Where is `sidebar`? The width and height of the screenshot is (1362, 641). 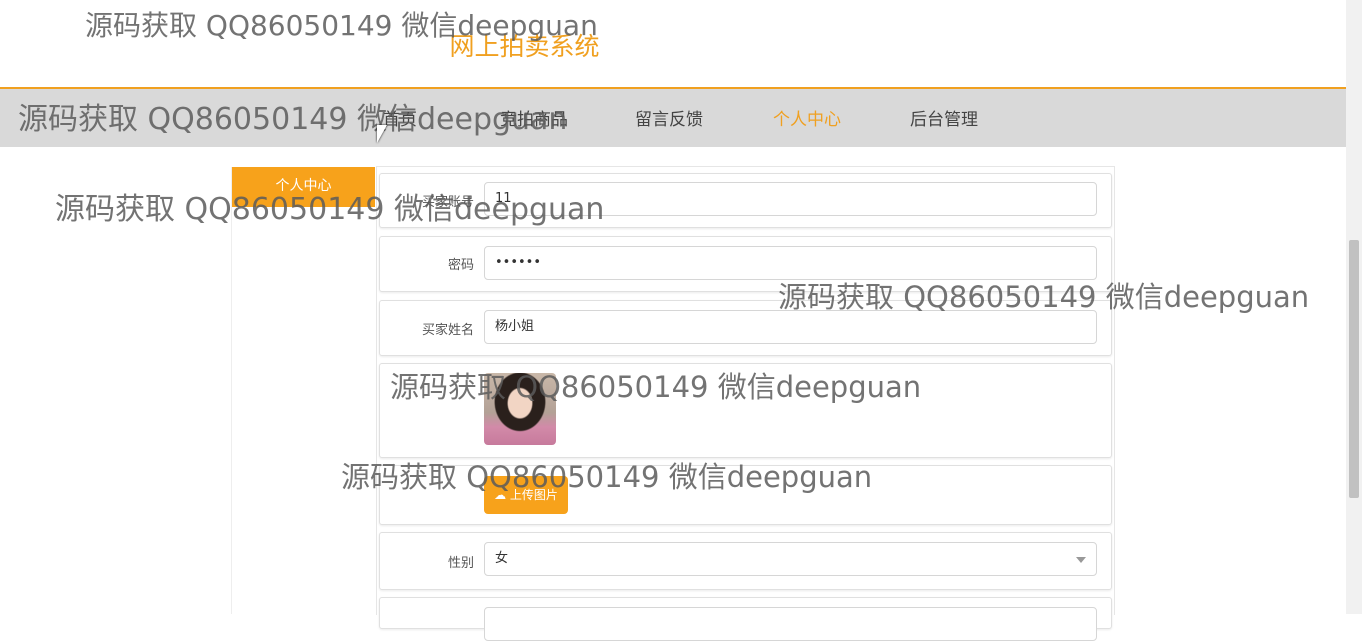 sidebar is located at coordinates (304, 390).